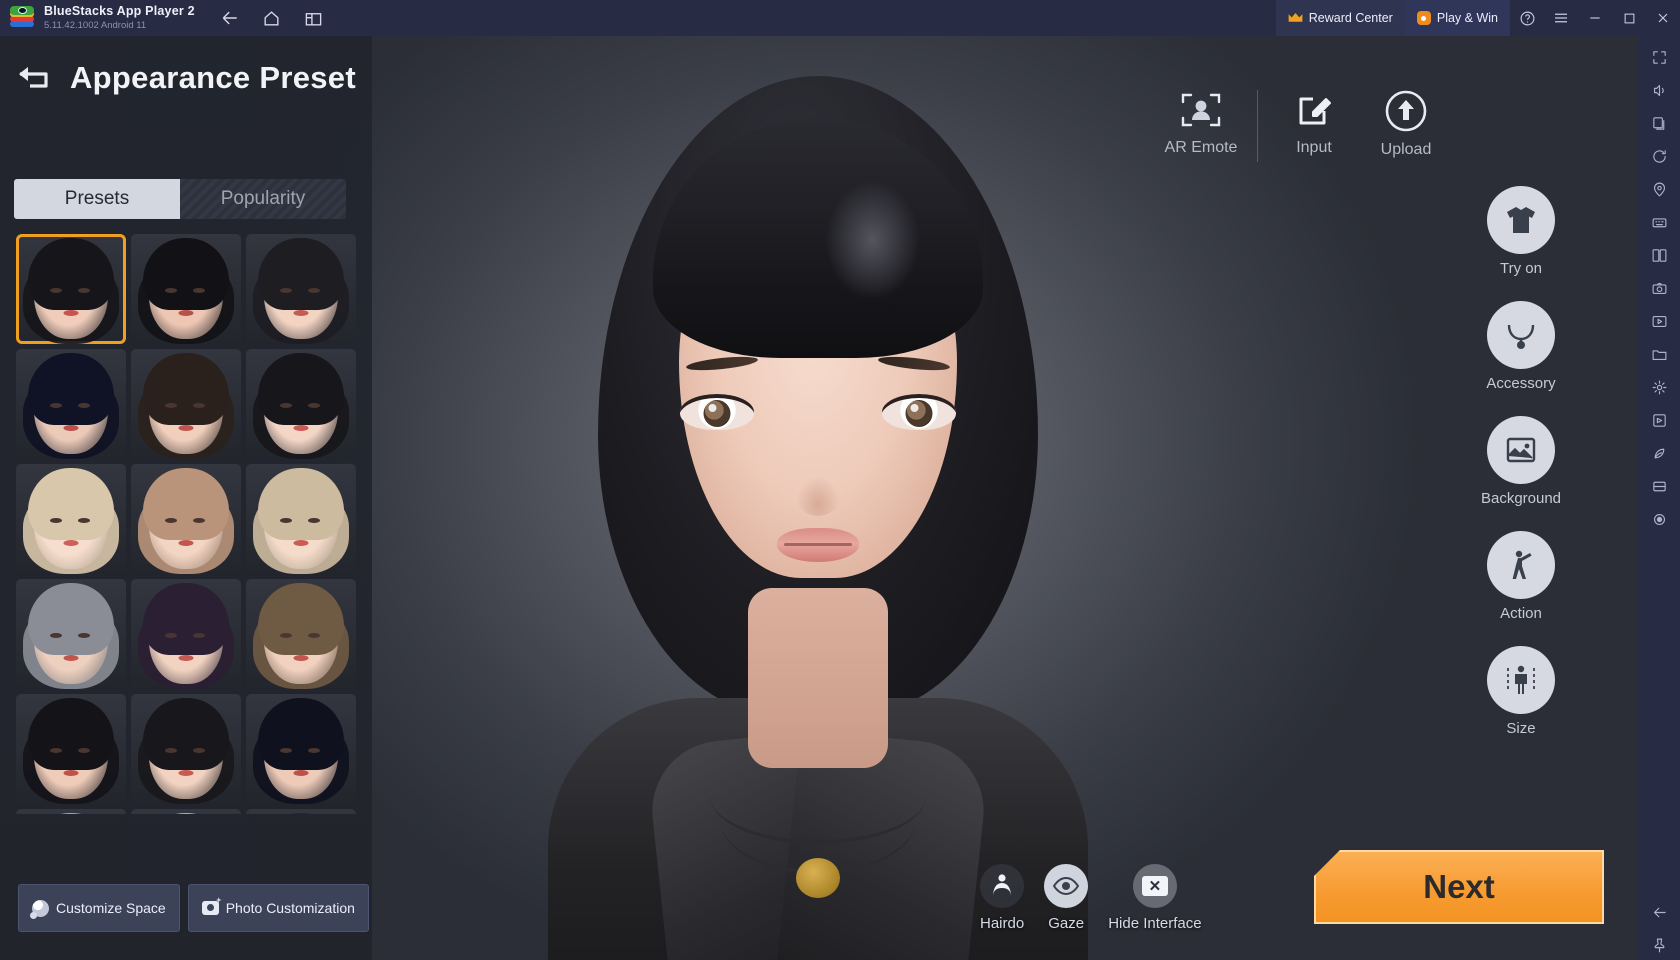 The image size is (1680, 960). Describe the element at coordinates (1659, 156) in the screenshot. I see `rotate-icon` at that location.